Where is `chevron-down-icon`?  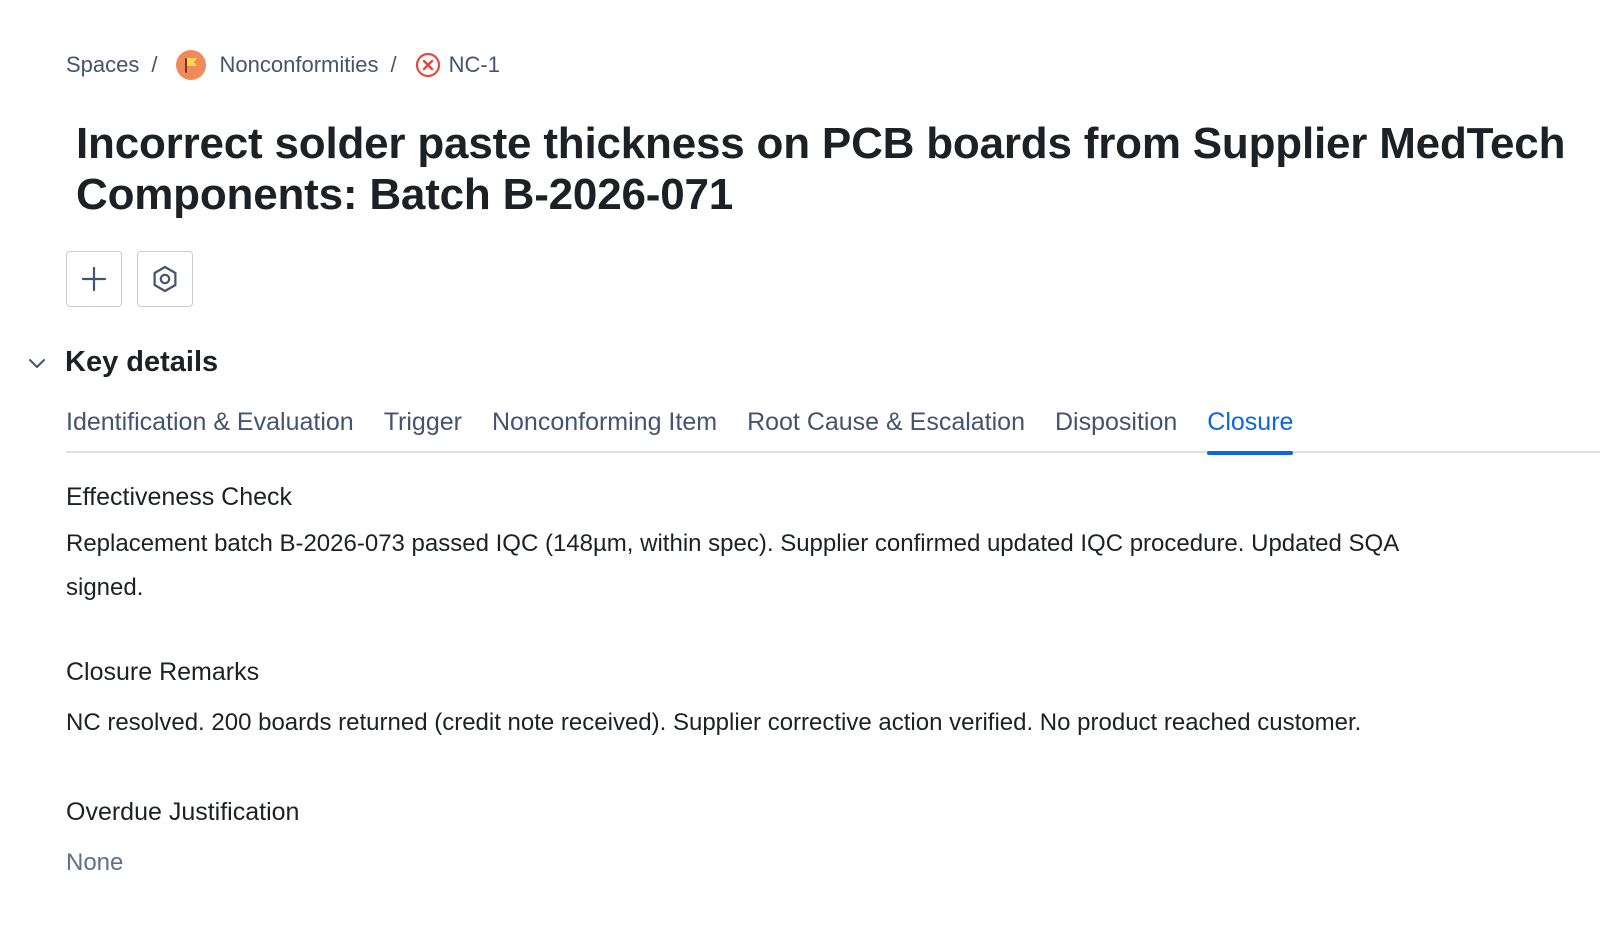 chevron-down-icon is located at coordinates (37, 363).